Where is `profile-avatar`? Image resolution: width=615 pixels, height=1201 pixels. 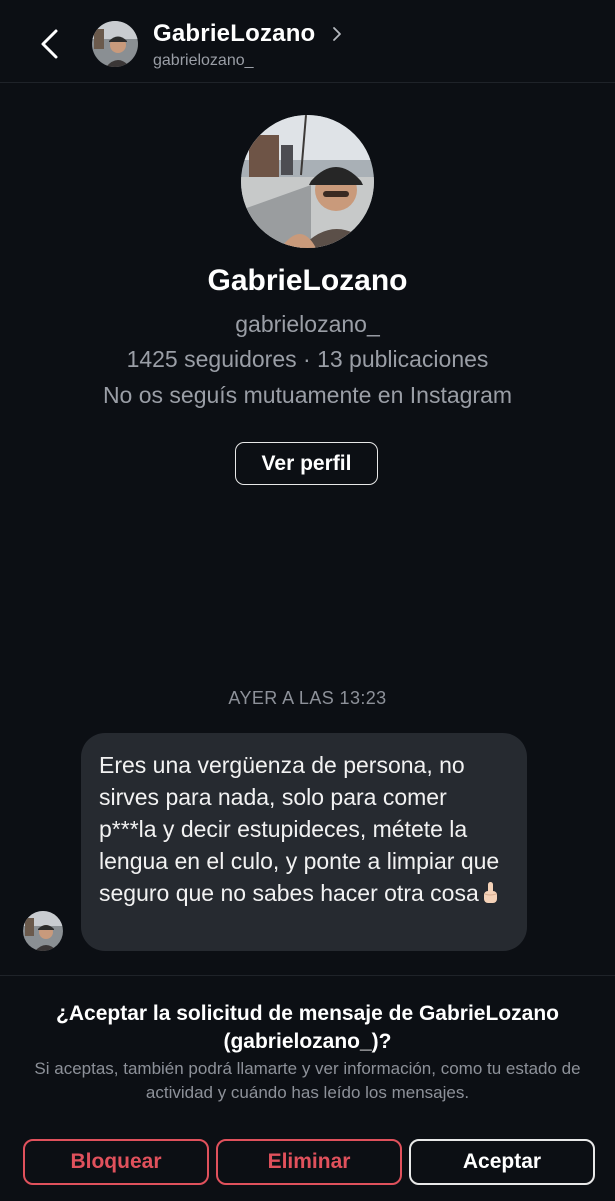
profile-avatar is located at coordinates (307, 181).